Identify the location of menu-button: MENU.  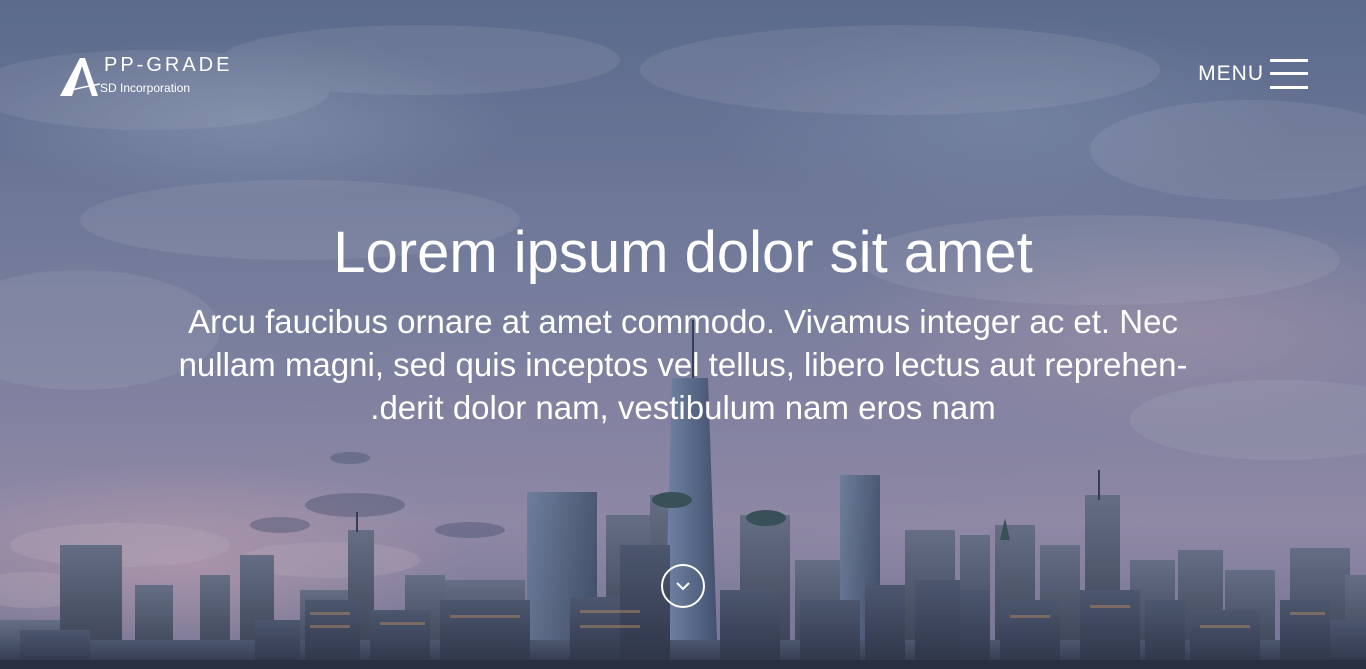
(1253, 74).